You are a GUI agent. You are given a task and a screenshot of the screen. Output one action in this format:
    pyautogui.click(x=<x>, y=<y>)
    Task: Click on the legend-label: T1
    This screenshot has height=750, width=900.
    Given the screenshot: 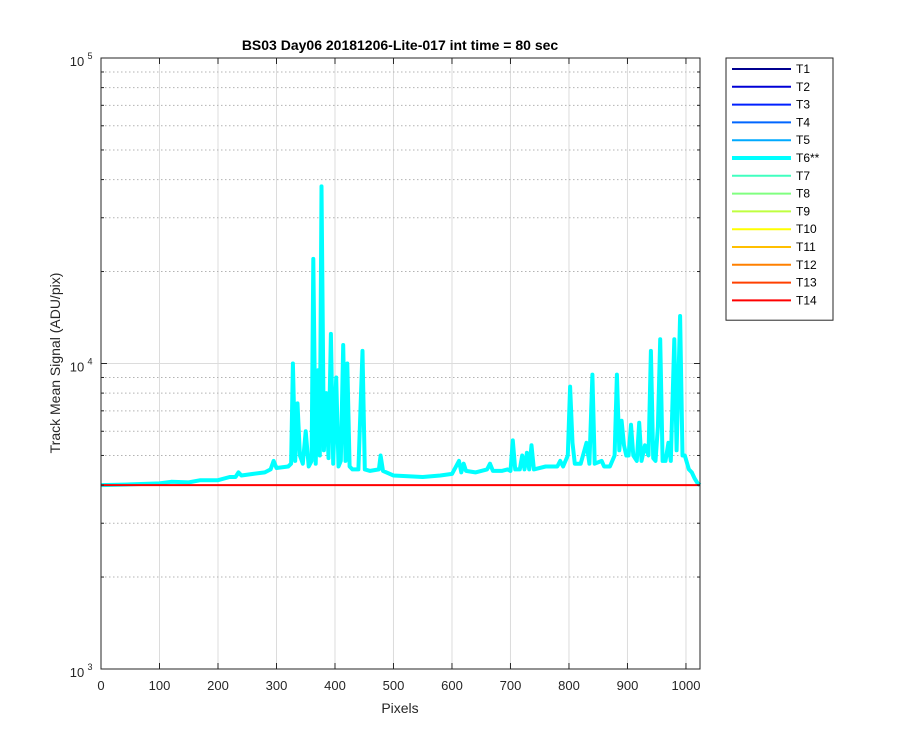 What is the action you would take?
    pyautogui.click(x=803, y=69)
    